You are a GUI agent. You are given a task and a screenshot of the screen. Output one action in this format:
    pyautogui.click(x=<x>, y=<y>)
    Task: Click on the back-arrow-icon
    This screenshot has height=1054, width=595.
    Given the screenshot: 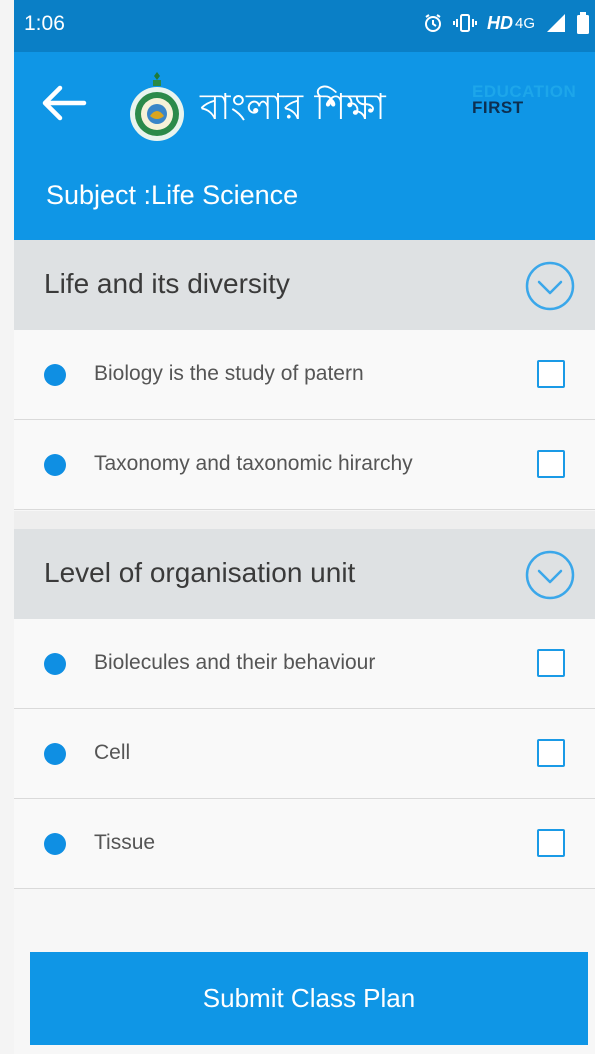 What is the action you would take?
    pyautogui.click(x=64, y=103)
    